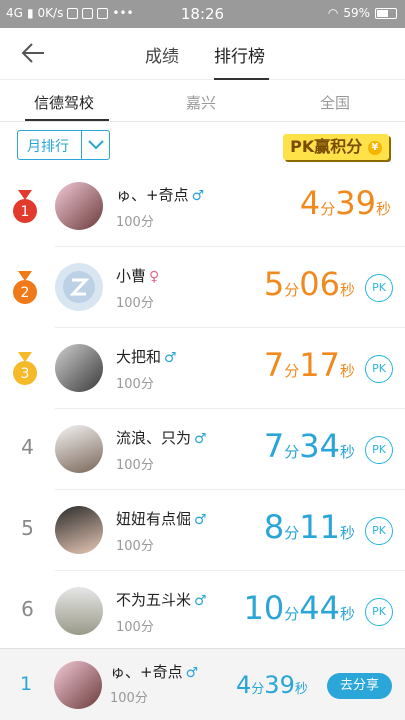 This screenshot has width=405, height=720. Describe the element at coordinates (209, 287) in the screenshot. I see `list-item: 2 小曹 ♀ 100分 5分06秒 PK` at that location.